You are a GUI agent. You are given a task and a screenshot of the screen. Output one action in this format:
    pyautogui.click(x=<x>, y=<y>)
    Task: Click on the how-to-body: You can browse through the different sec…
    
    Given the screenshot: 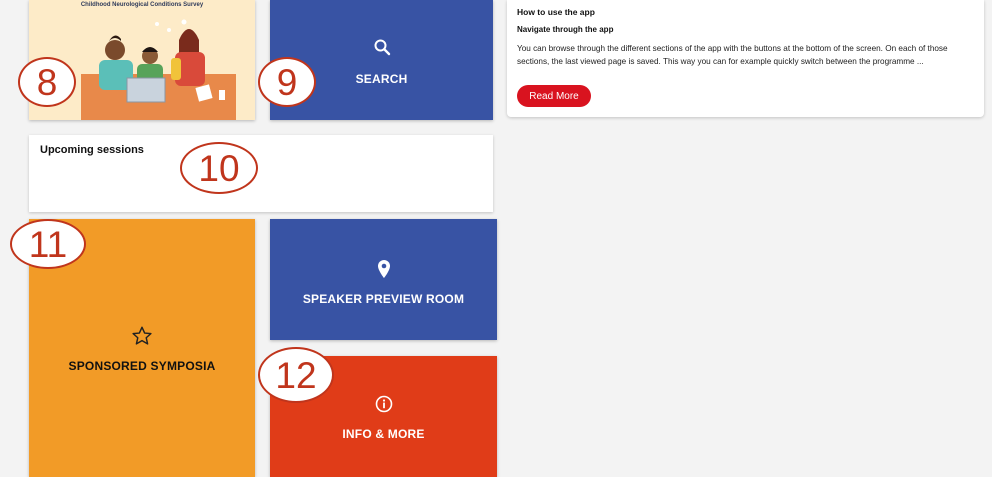 What is the action you would take?
    pyautogui.click(x=732, y=55)
    